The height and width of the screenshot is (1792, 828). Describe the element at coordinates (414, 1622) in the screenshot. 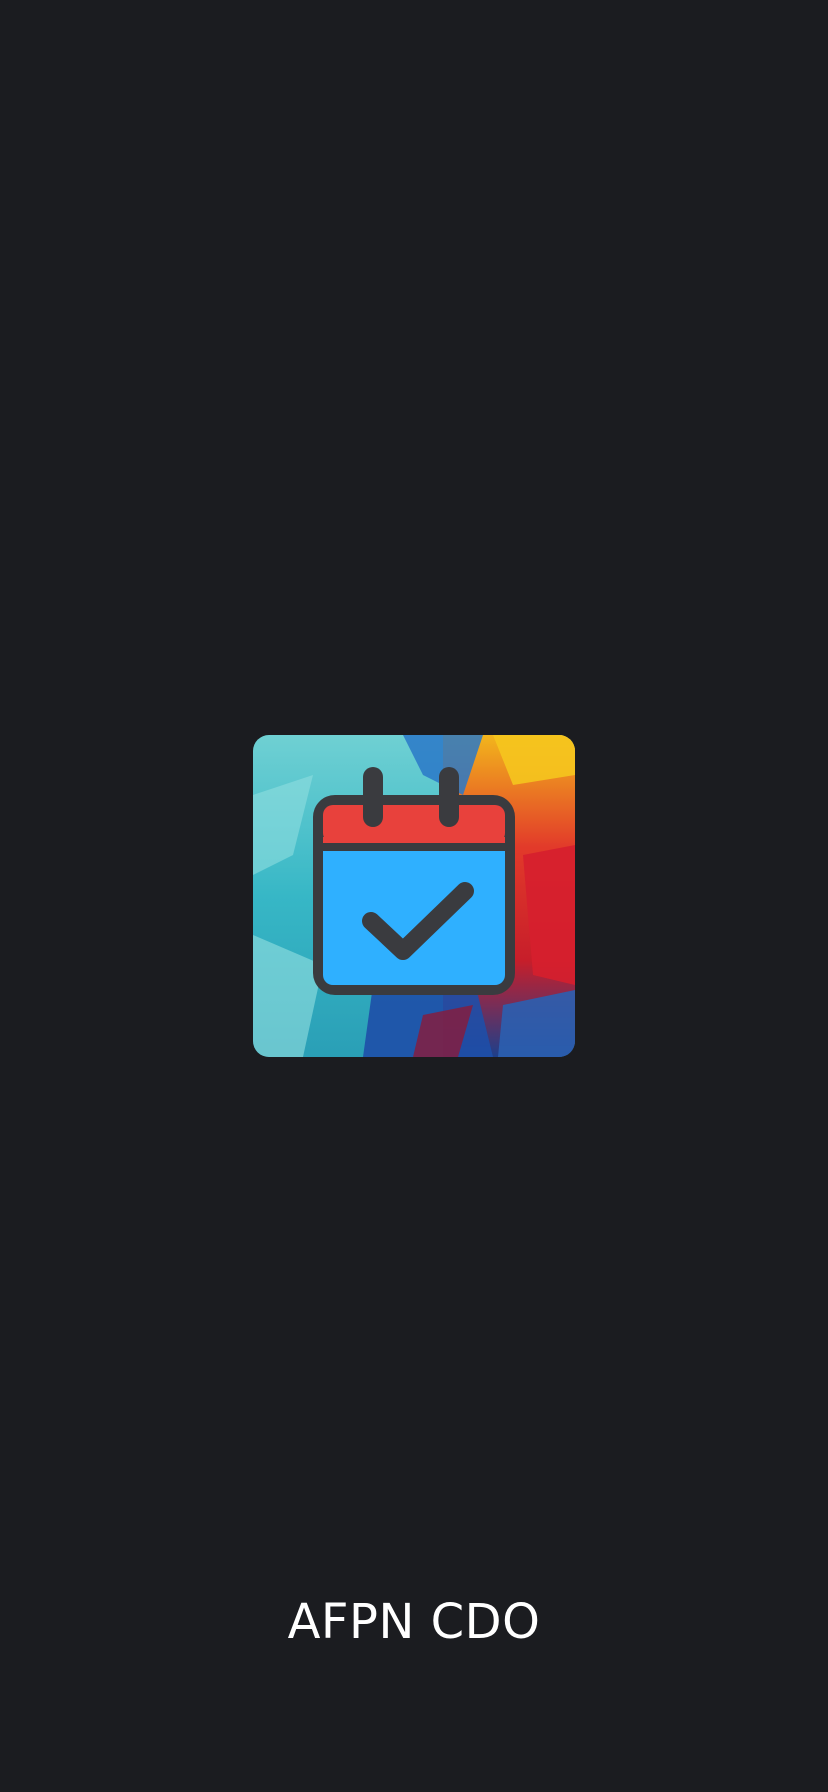

I see `app-name-label: AFPN CDO` at that location.